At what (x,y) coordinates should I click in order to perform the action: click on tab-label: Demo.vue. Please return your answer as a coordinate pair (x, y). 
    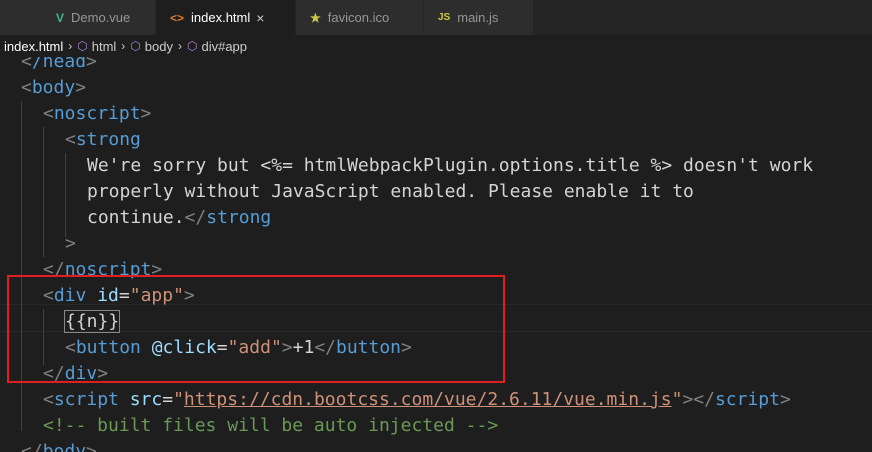
    Looking at the image, I should click on (101, 17).